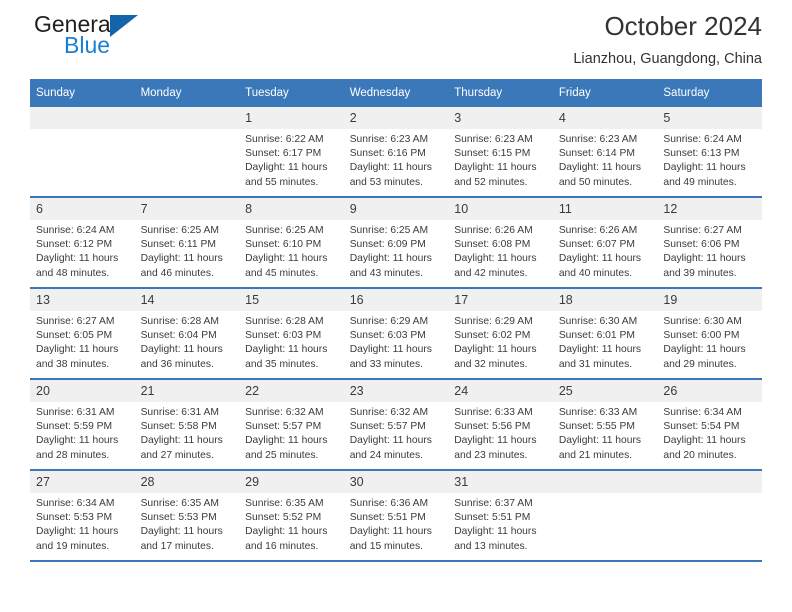 This screenshot has width=792, height=612. Describe the element at coordinates (605, 118) in the screenshot. I see `day-number: 4` at that location.